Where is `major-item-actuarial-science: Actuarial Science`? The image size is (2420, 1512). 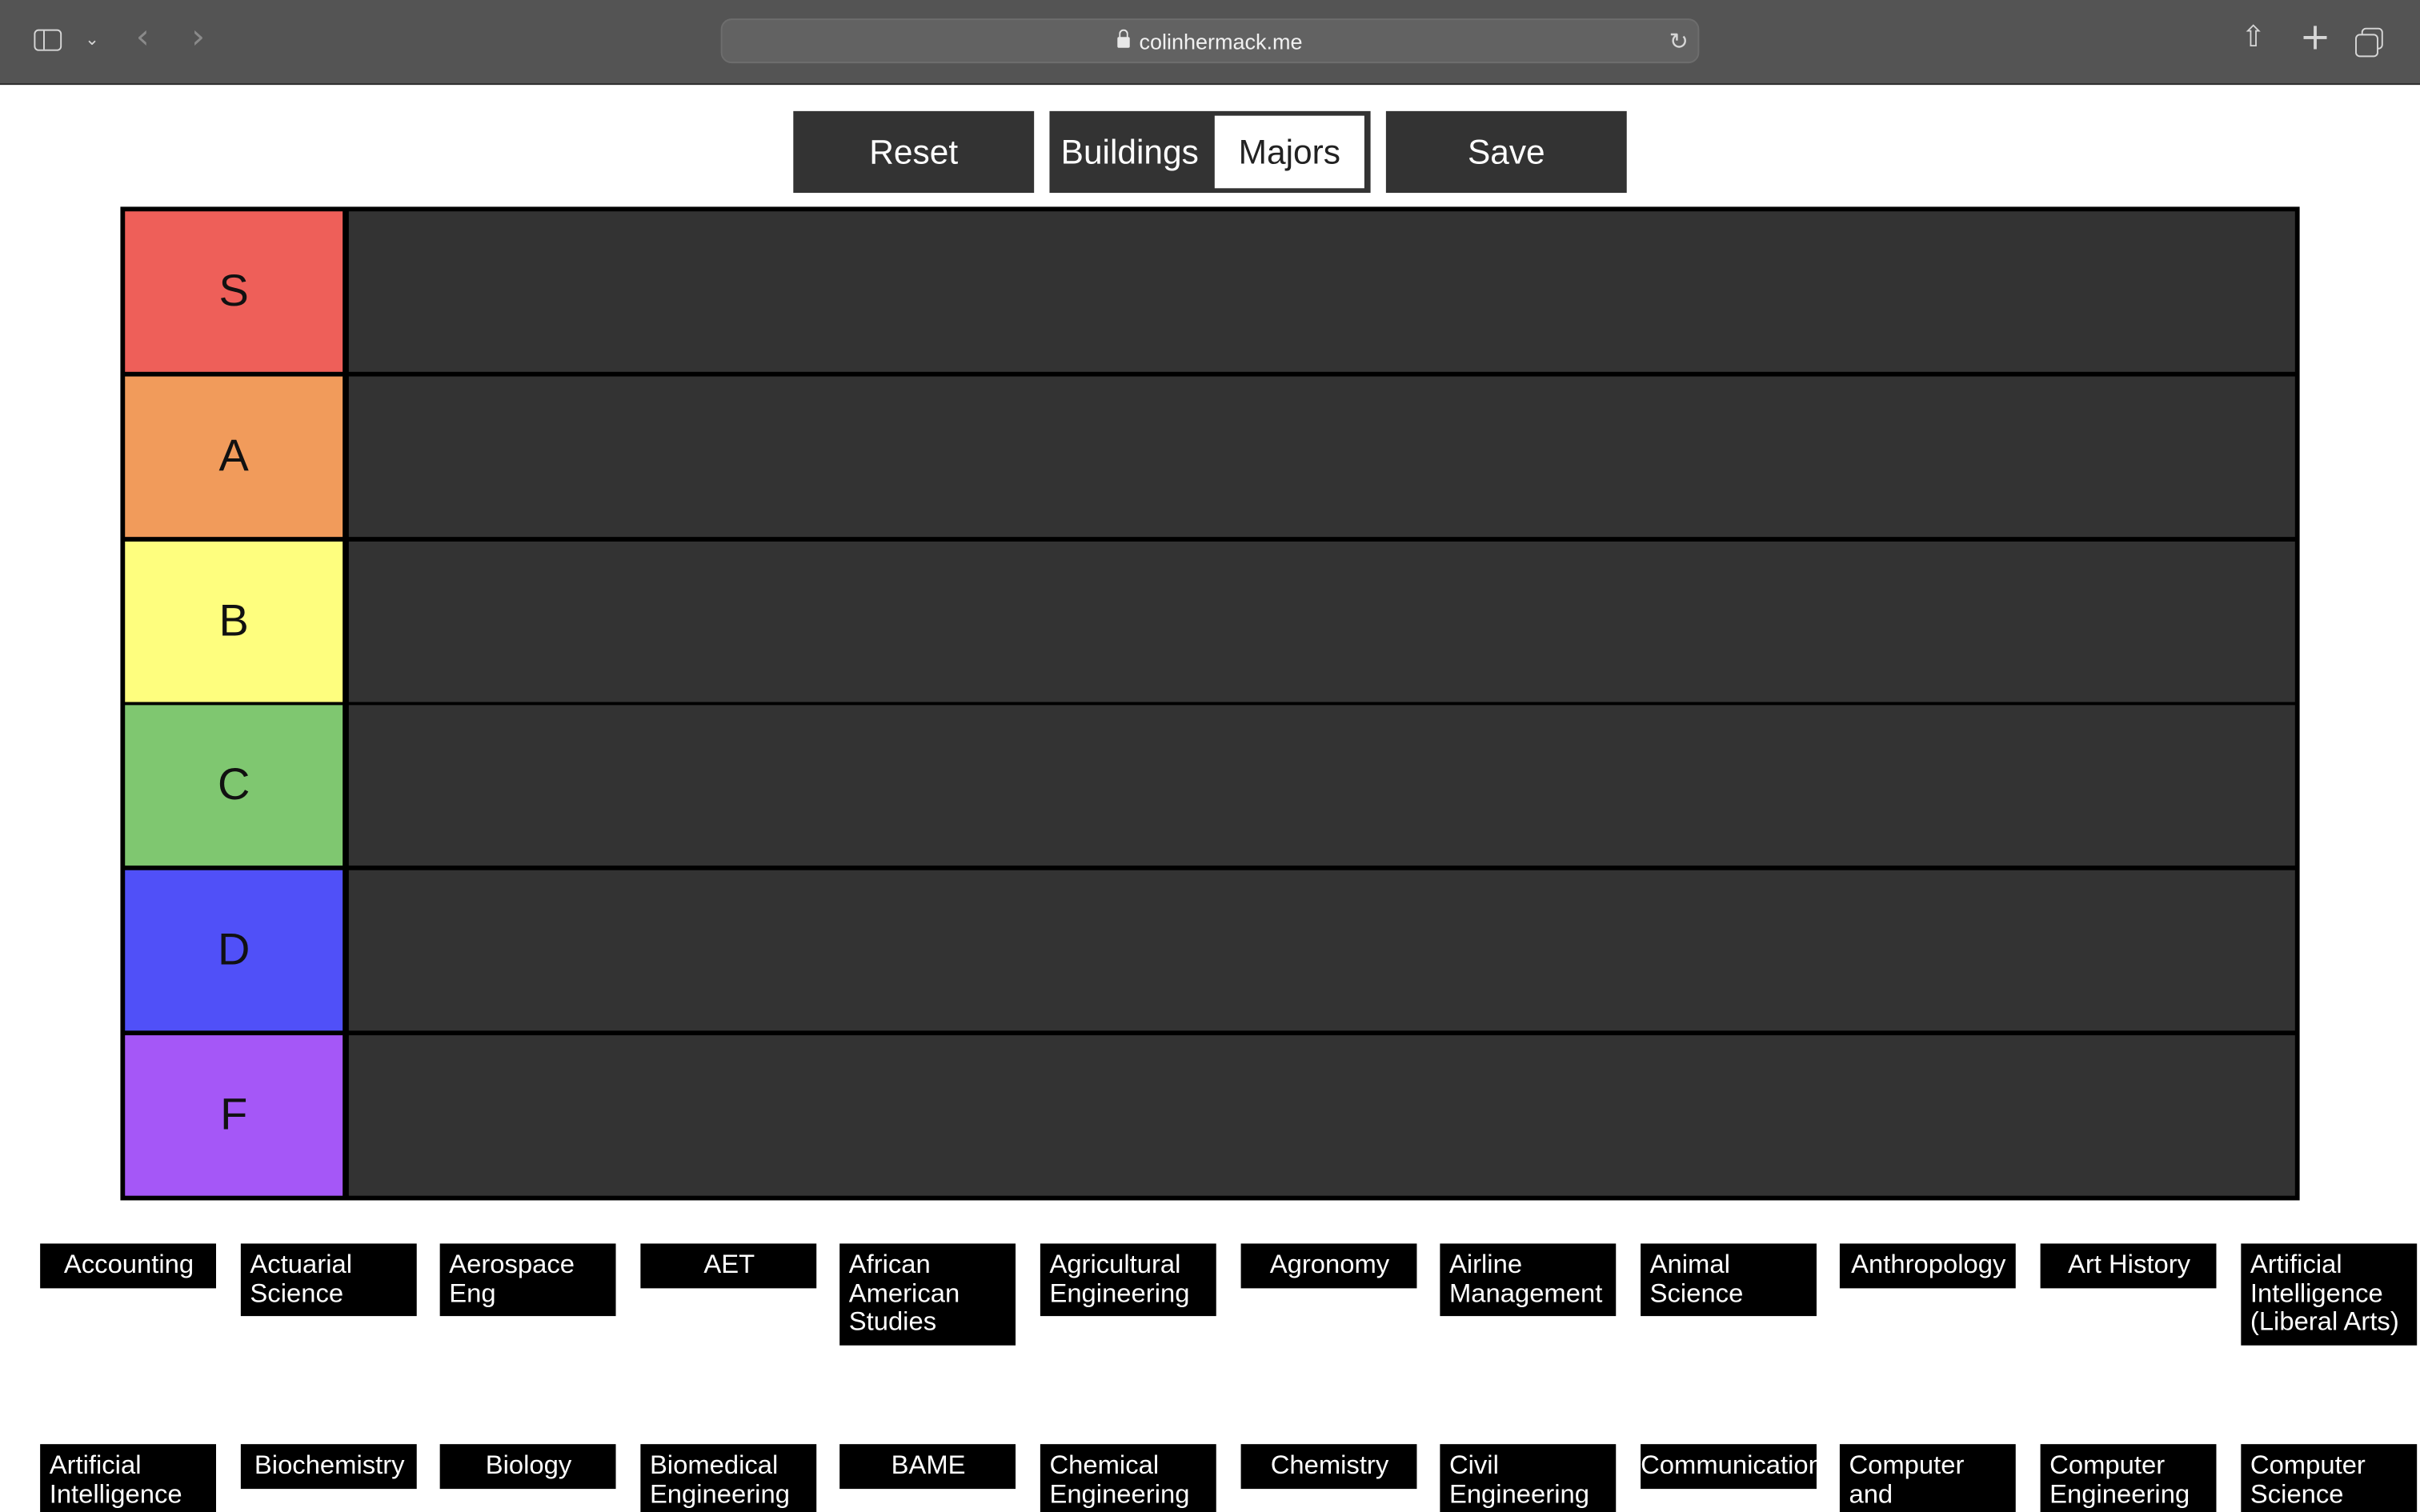 major-item-actuarial-science: Actuarial Science is located at coordinates (328, 1280).